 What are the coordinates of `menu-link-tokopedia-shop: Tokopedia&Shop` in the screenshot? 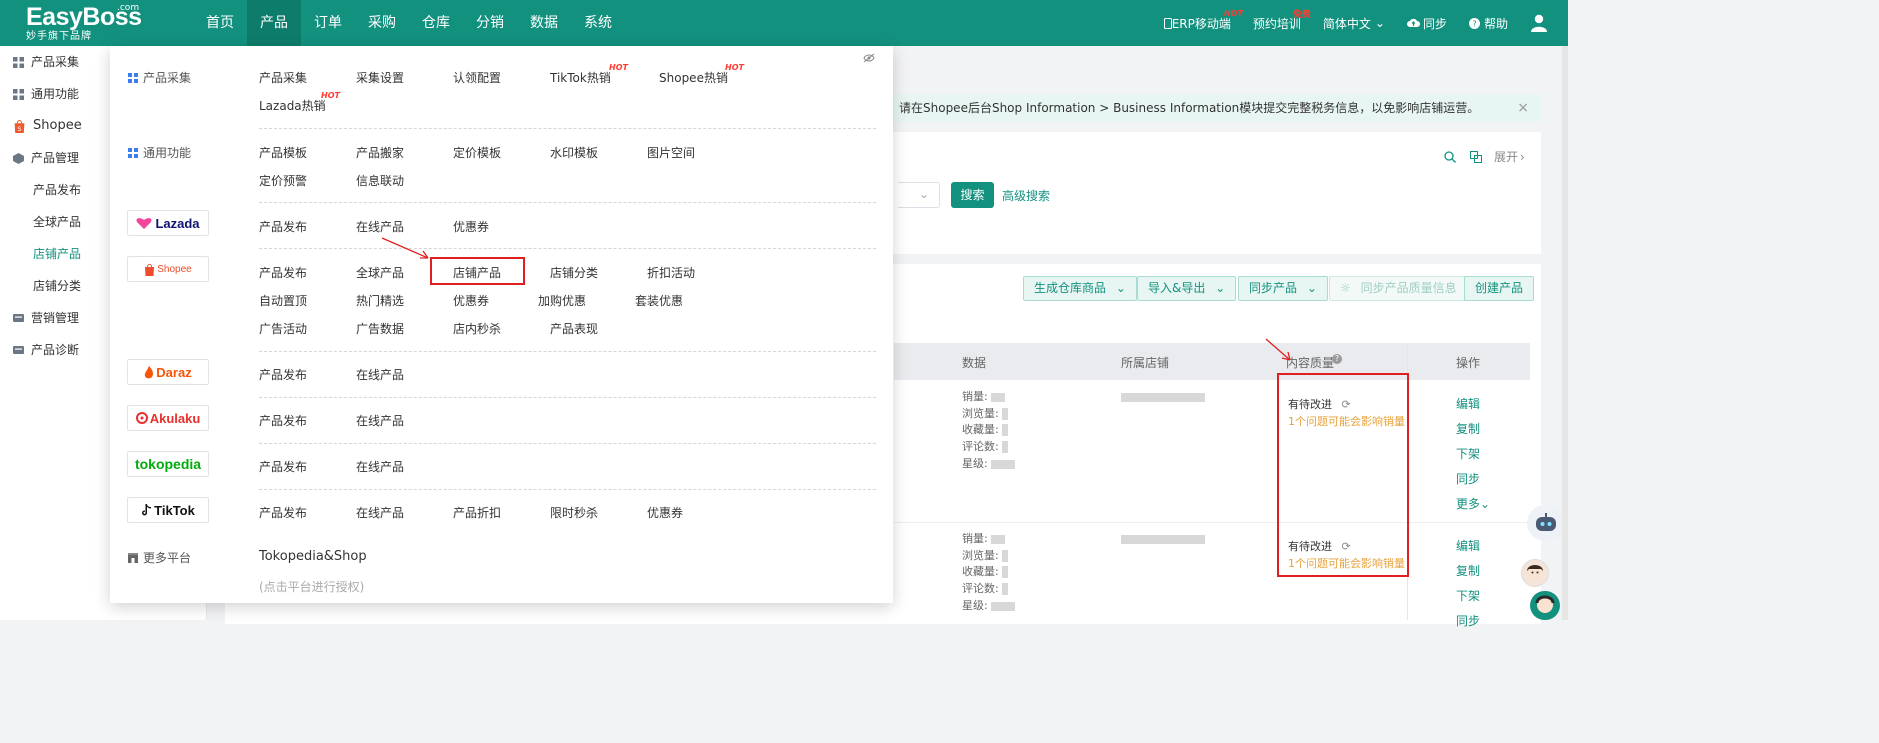 It's located at (313, 556).